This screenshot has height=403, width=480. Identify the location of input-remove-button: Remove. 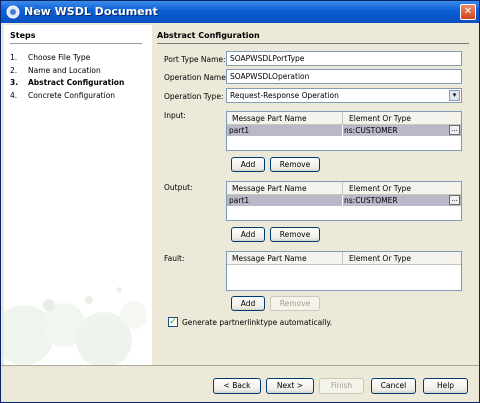
(295, 164).